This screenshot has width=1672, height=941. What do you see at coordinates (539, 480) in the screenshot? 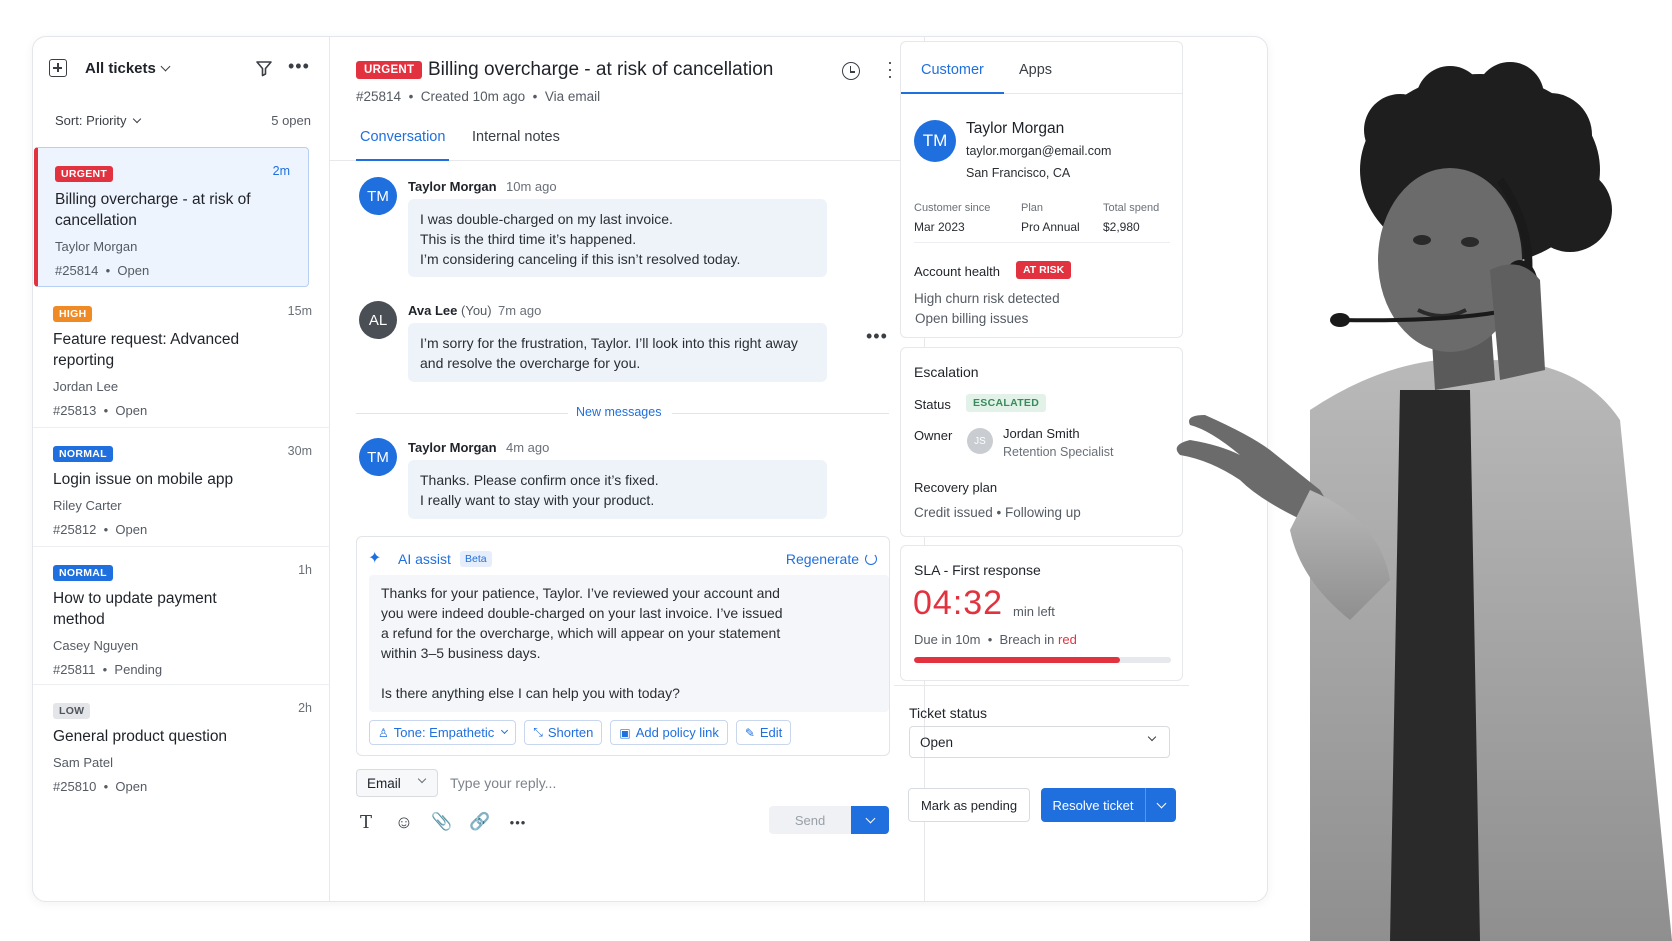
I see `message-line: Thanks. Please confirm once it’s fixed.` at bounding box center [539, 480].